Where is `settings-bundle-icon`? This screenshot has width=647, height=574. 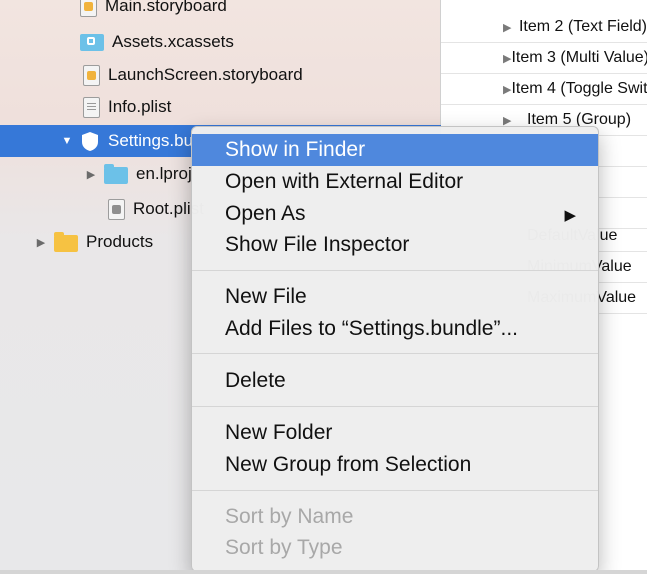 settings-bundle-icon is located at coordinates (90, 141).